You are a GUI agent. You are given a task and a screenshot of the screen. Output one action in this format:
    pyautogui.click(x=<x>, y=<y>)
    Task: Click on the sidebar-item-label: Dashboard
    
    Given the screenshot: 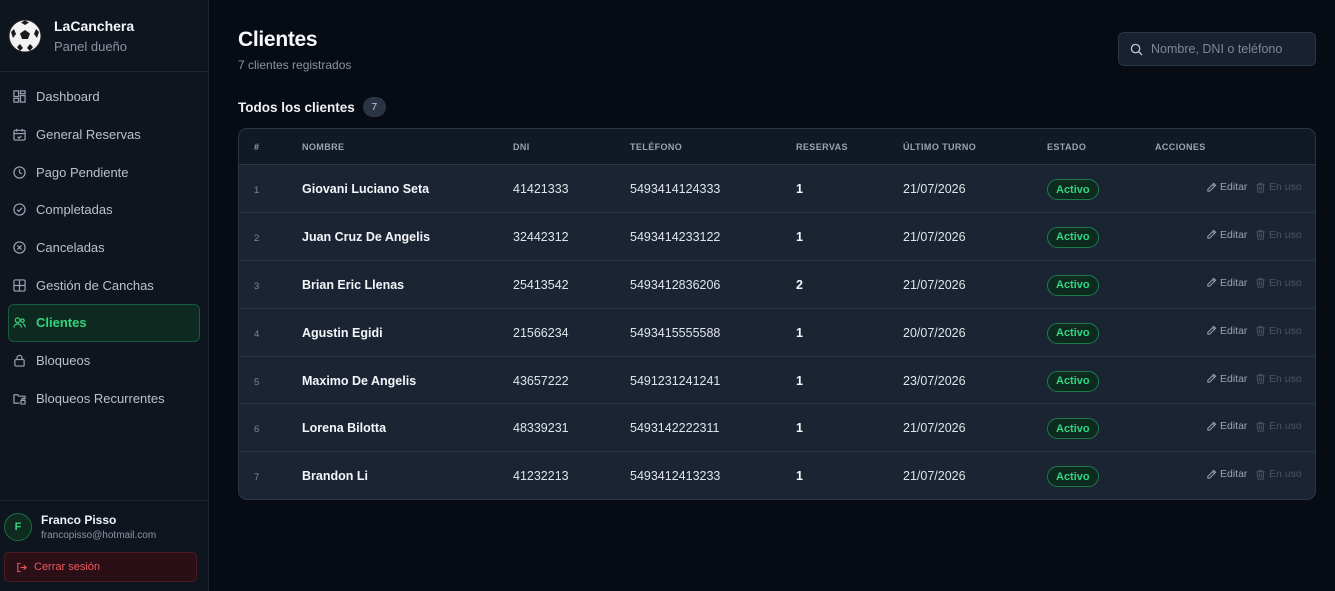 What is the action you would take?
    pyautogui.click(x=68, y=97)
    